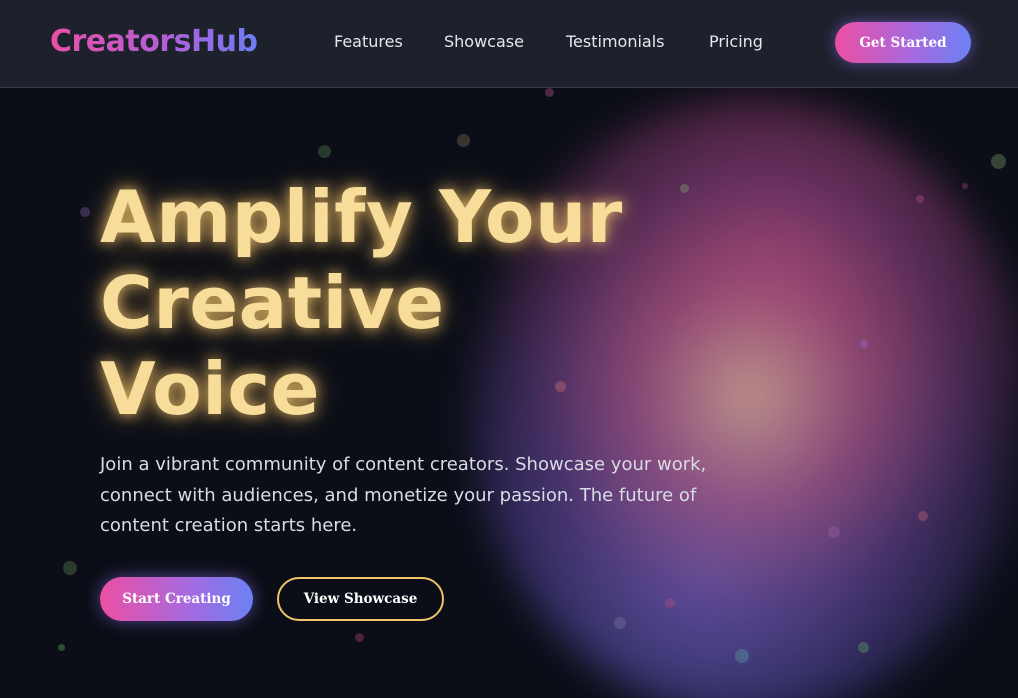 The height and width of the screenshot is (698, 1018). I want to click on view-showcase-button: View Showcase, so click(360, 599).